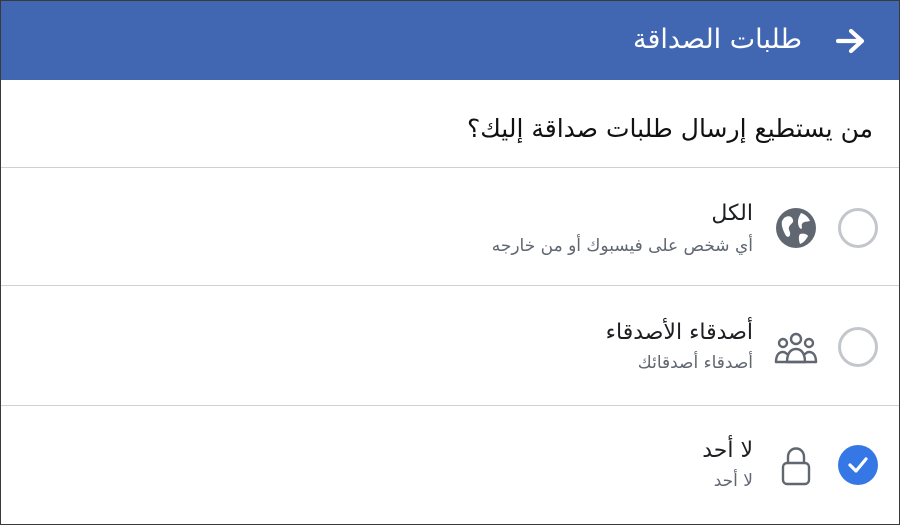 The width and height of the screenshot is (900, 525). What do you see at coordinates (732, 213) in the screenshot?
I see `option-label: الكل` at bounding box center [732, 213].